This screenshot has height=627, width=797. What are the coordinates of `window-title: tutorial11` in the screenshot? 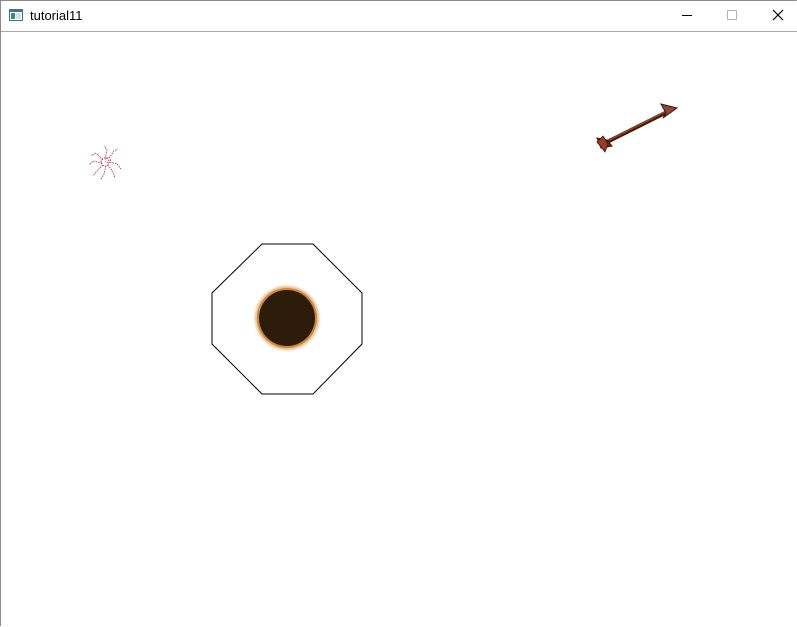 It's located at (56, 15).